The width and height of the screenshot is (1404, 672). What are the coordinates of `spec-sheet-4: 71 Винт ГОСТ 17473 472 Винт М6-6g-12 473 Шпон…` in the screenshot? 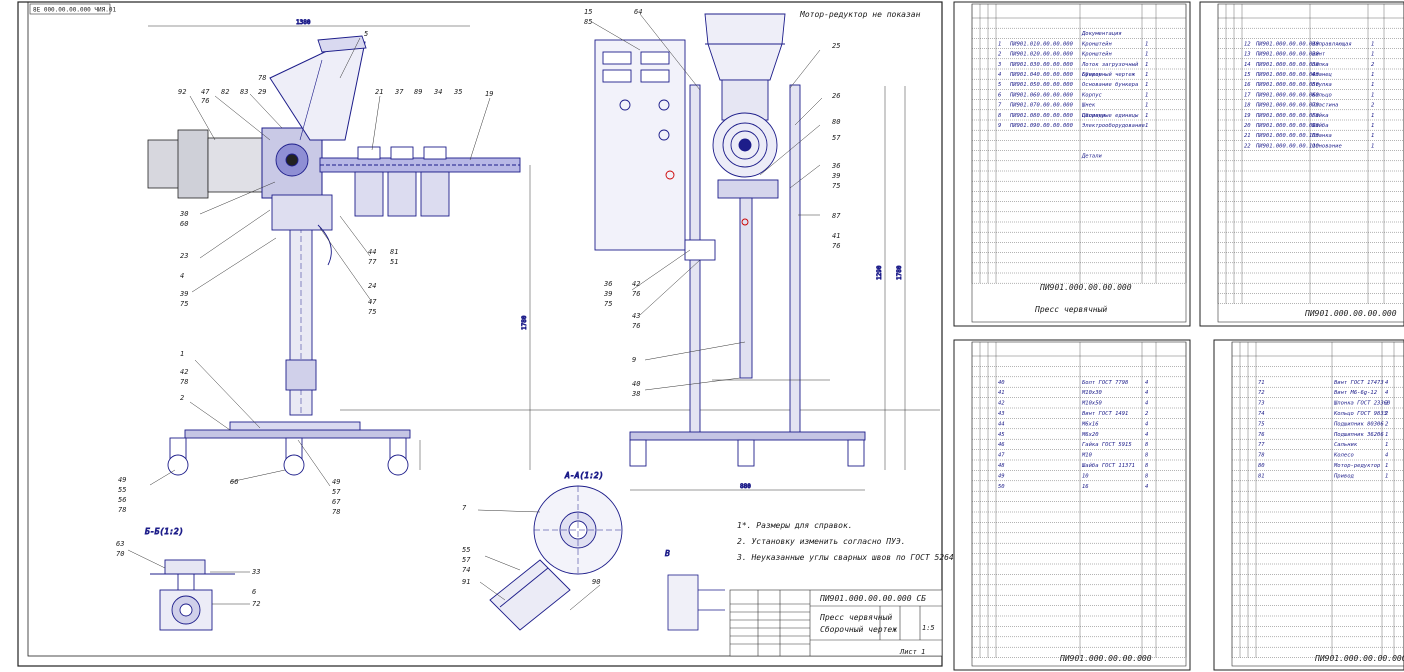 It's located at (1308, 505).